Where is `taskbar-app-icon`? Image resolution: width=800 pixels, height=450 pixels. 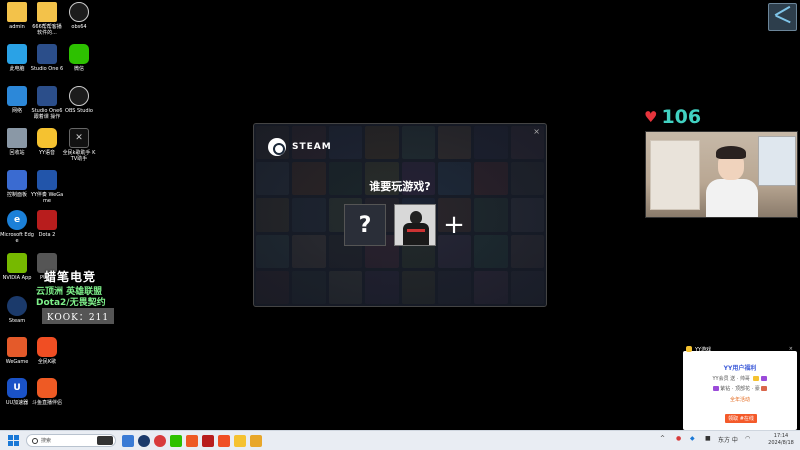
taskbar-app-icon is located at coordinates (256, 441).